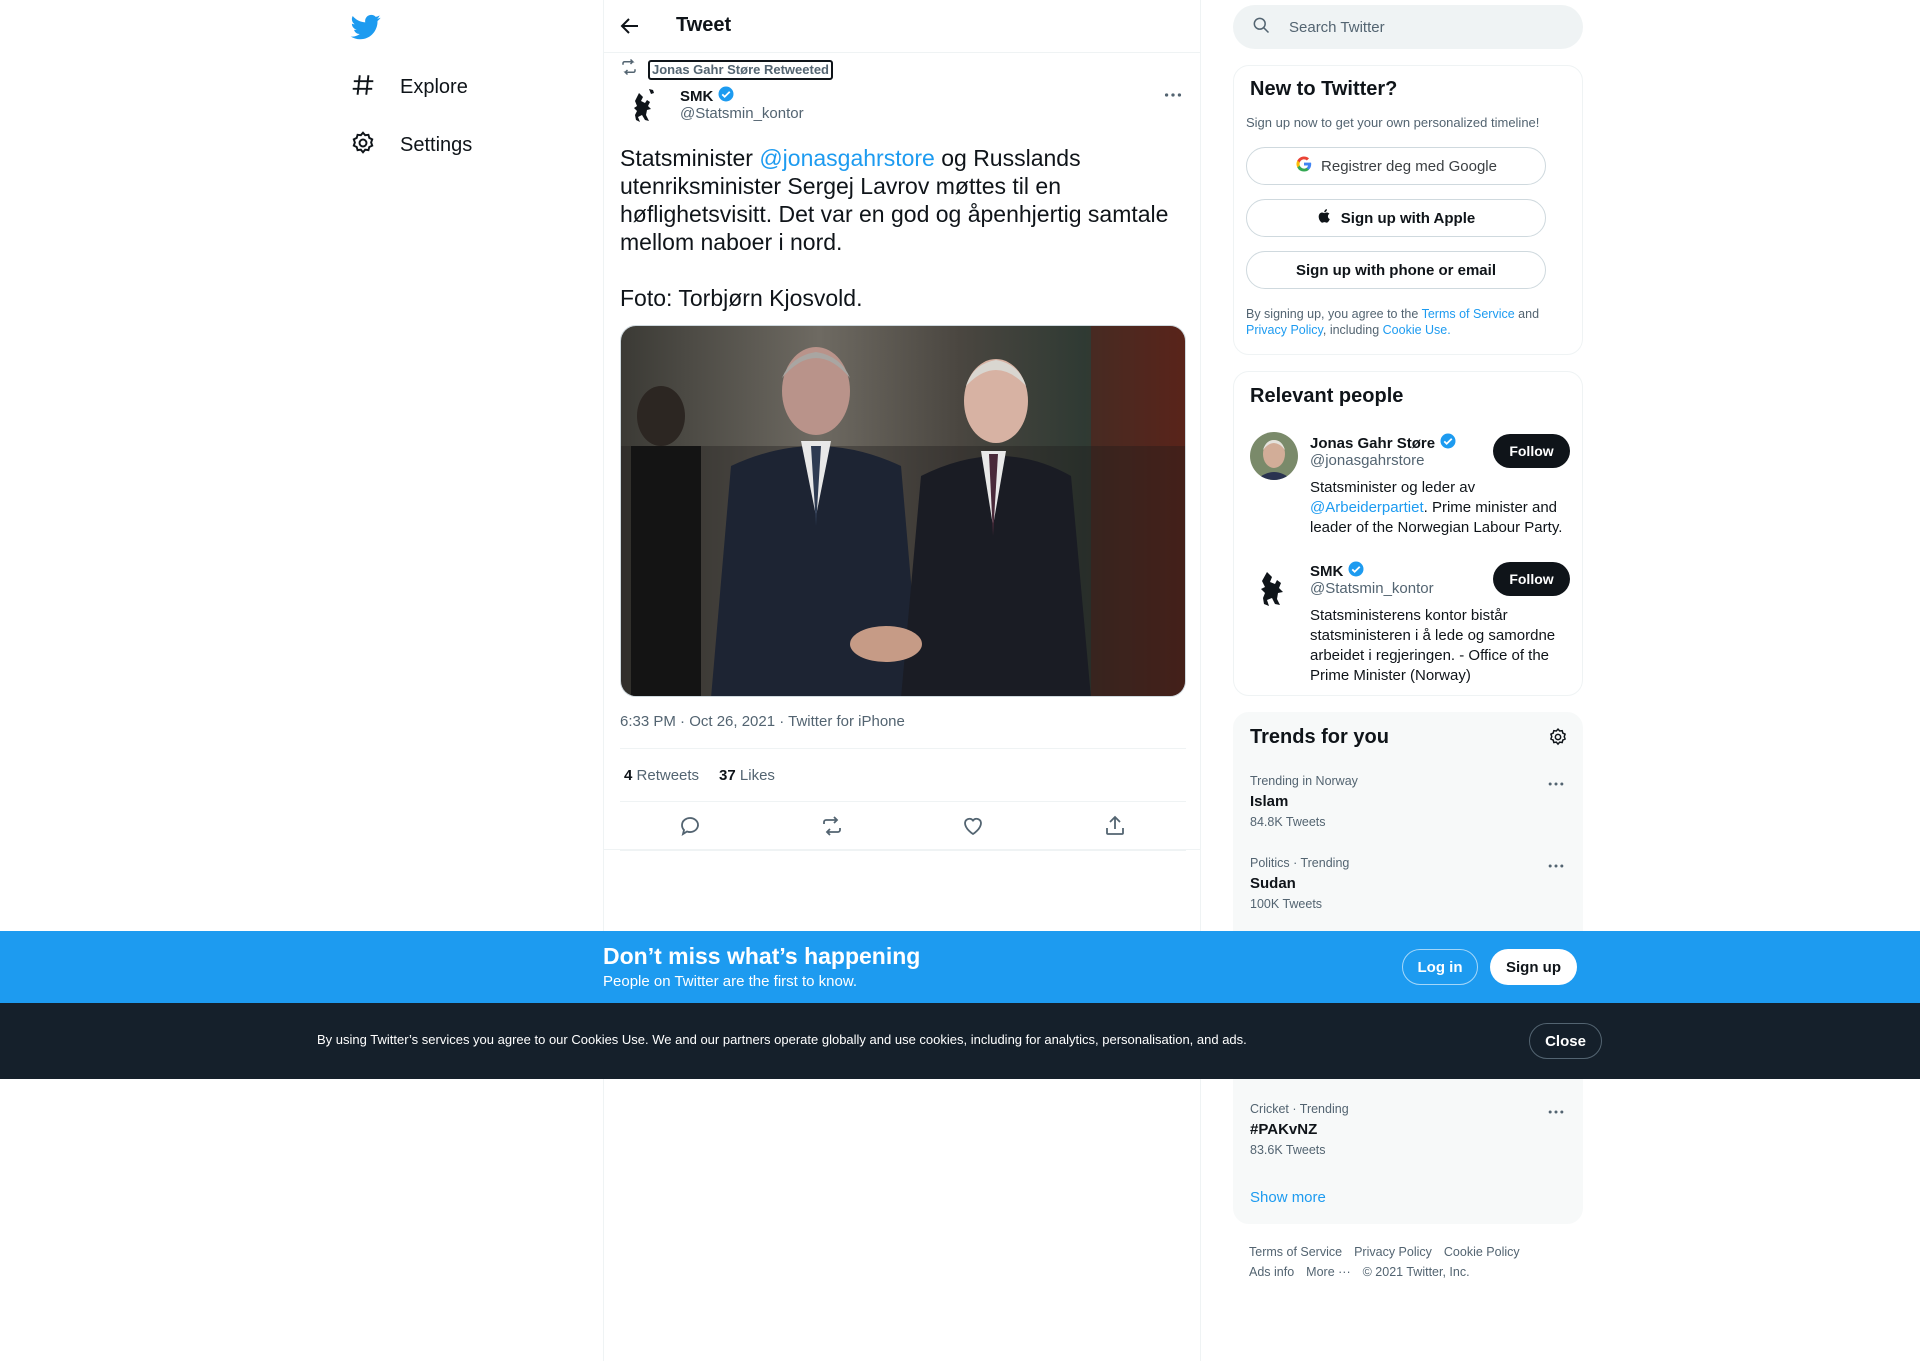 The width and height of the screenshot is (1920, 1361). I want to click on tweet-photo, so click(903, 511).